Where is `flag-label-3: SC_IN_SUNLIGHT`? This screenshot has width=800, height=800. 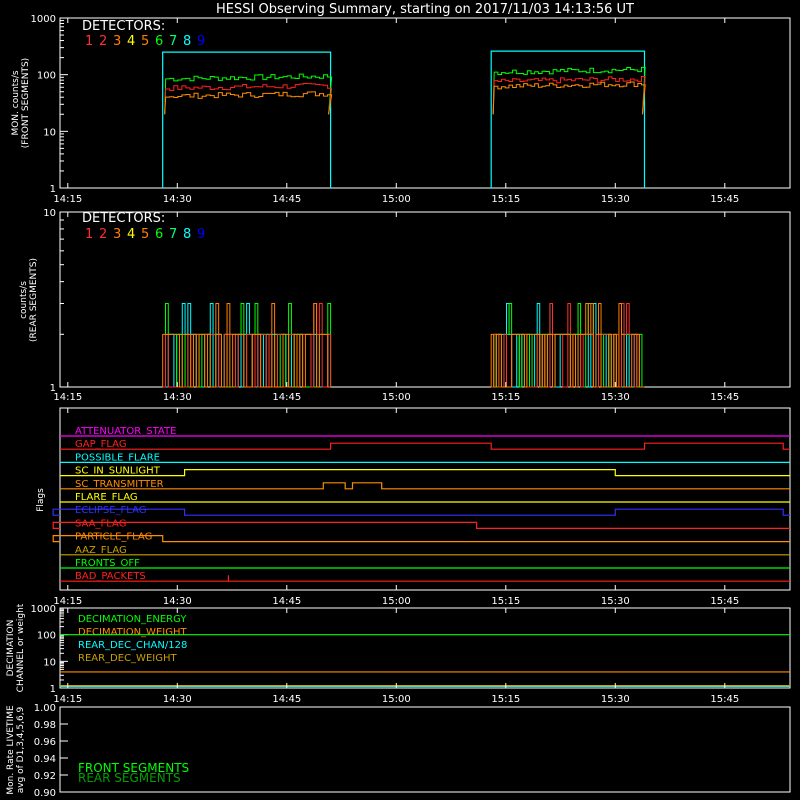
flag-label-3: SC_IN_SUNLIGHT is located at coordinates (118, 471).